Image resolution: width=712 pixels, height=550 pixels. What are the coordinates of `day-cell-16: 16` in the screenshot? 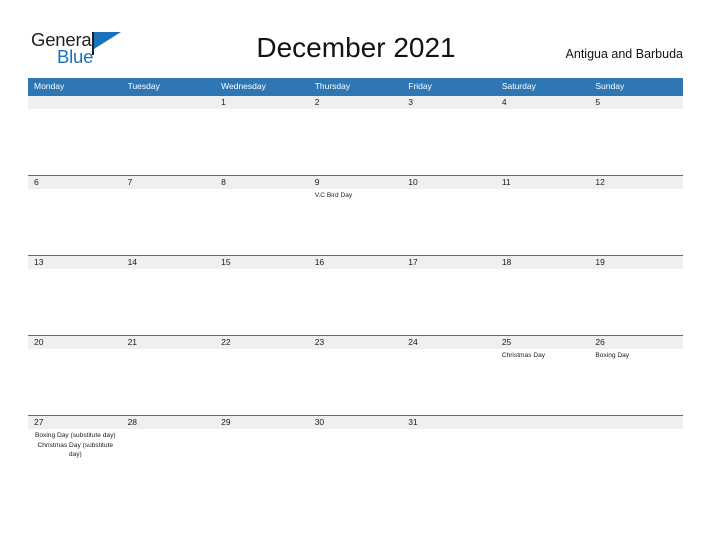 It's located at (355, 295).